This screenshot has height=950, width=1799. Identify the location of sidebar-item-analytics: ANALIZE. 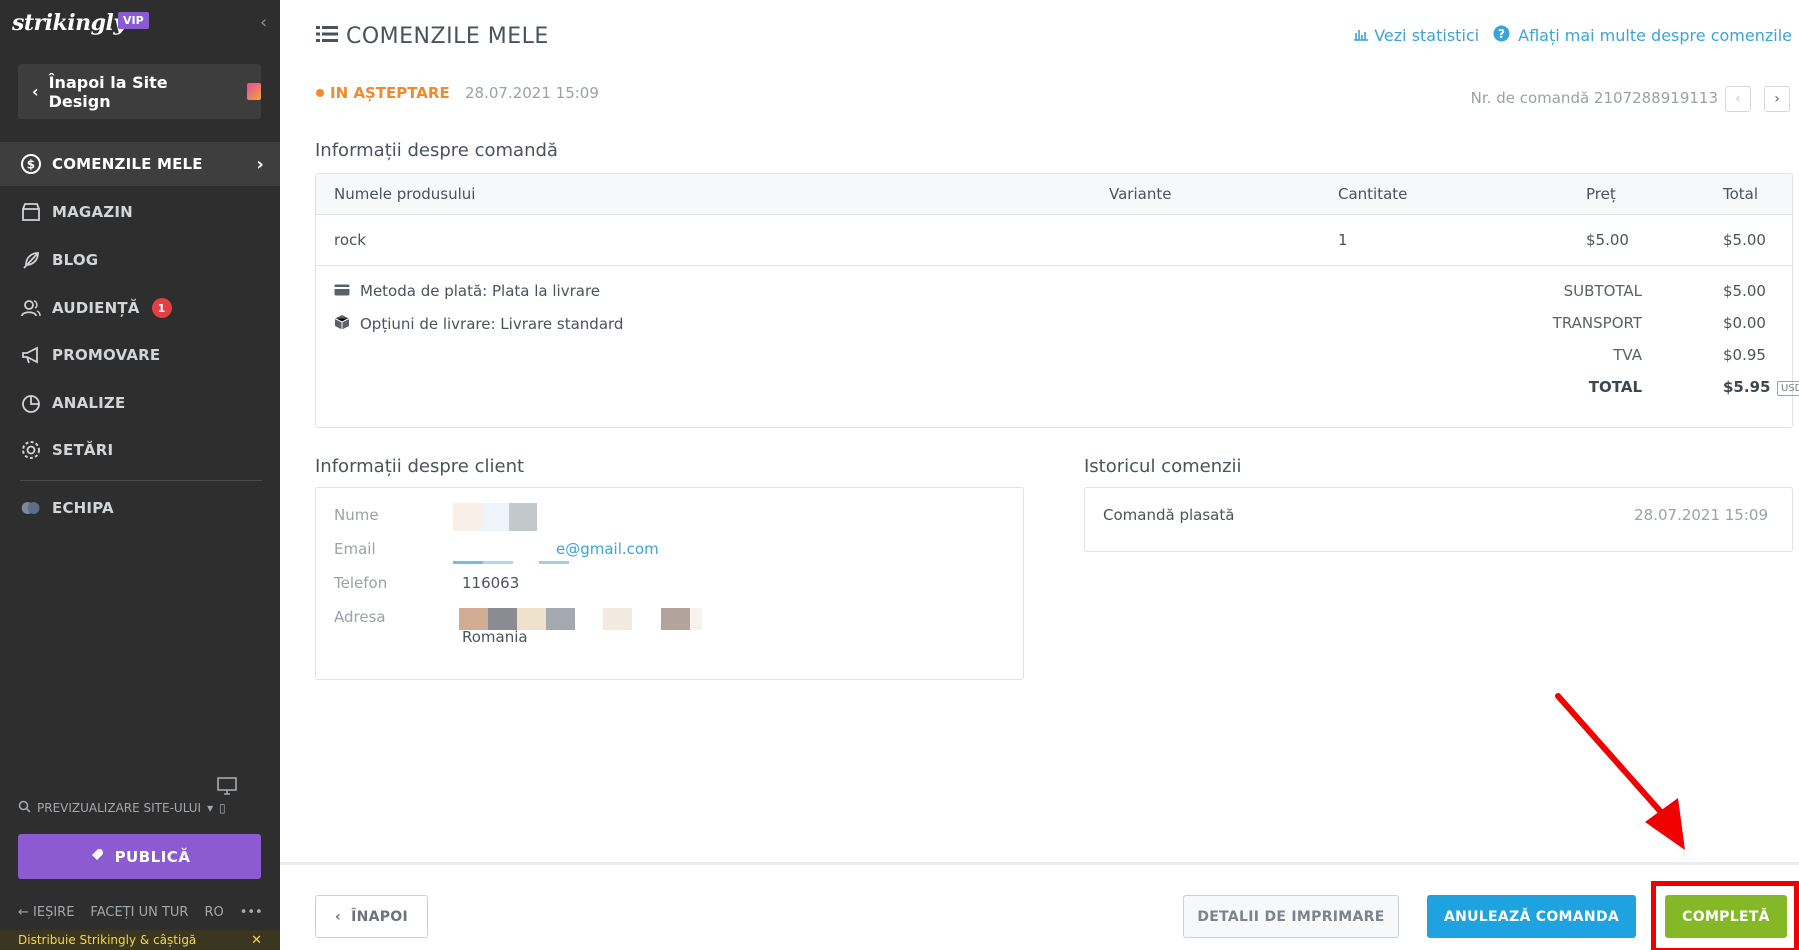
(140, 403).